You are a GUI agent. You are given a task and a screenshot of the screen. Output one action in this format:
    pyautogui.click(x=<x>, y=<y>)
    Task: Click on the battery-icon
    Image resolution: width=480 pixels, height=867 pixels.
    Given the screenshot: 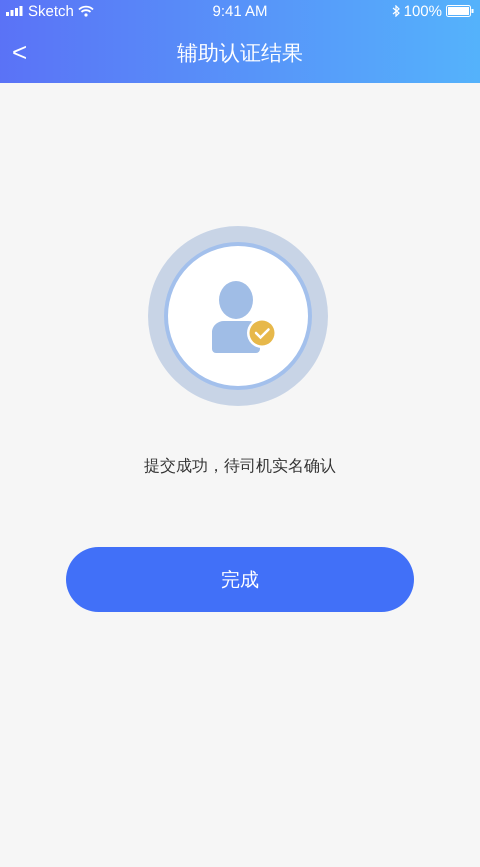 What is the action you would take?
    pyautogui.click(x=460, y=11)
    